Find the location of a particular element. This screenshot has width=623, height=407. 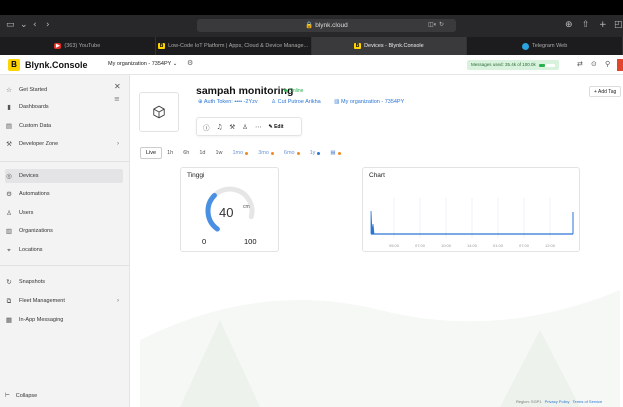

chart-x-tick: 07:00 is located at coordinates (420, 245).